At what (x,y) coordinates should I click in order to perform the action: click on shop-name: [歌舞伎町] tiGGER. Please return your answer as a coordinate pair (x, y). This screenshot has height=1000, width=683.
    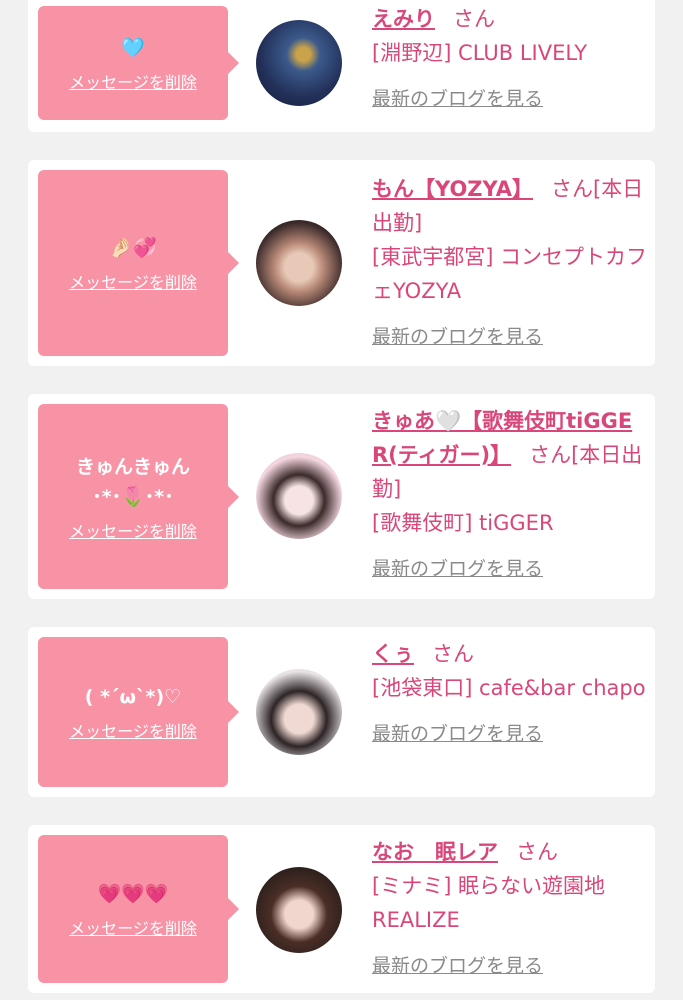
    Looking at the image, I should click on (463, 523).